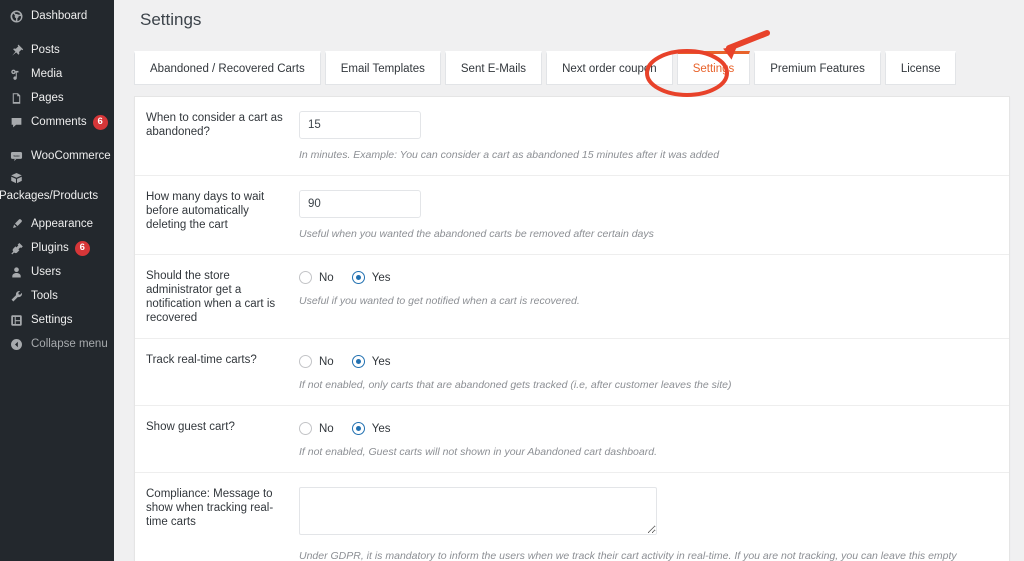  Describe the element at coordinates (46, 272) in the screenshot. I see `sidebar-item-label: Users` at that location.